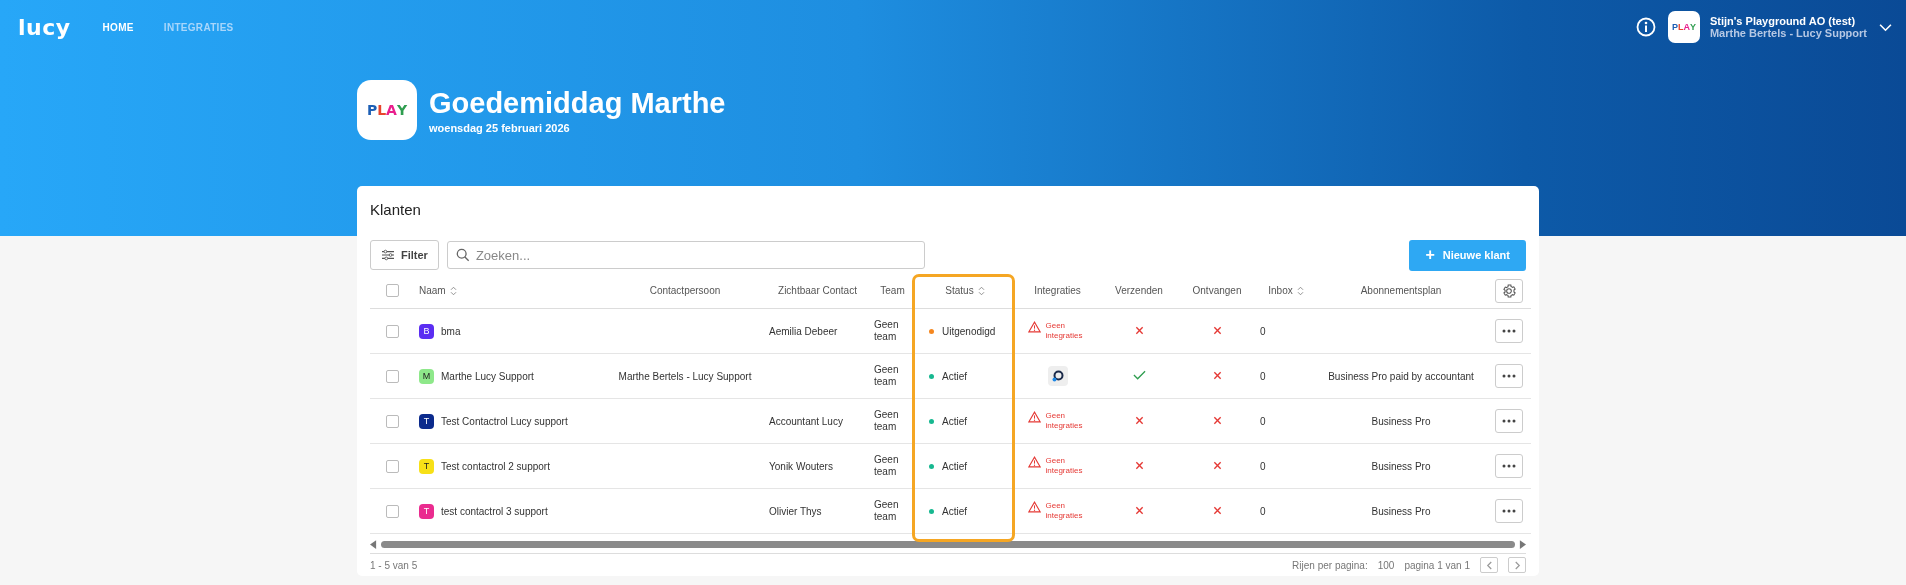 This screenshot has width=1906, height=585. What do you see at coordinates (396, 210) in the screenshot?
I see `card-title: Klanten` at bounding box center [396, 210].